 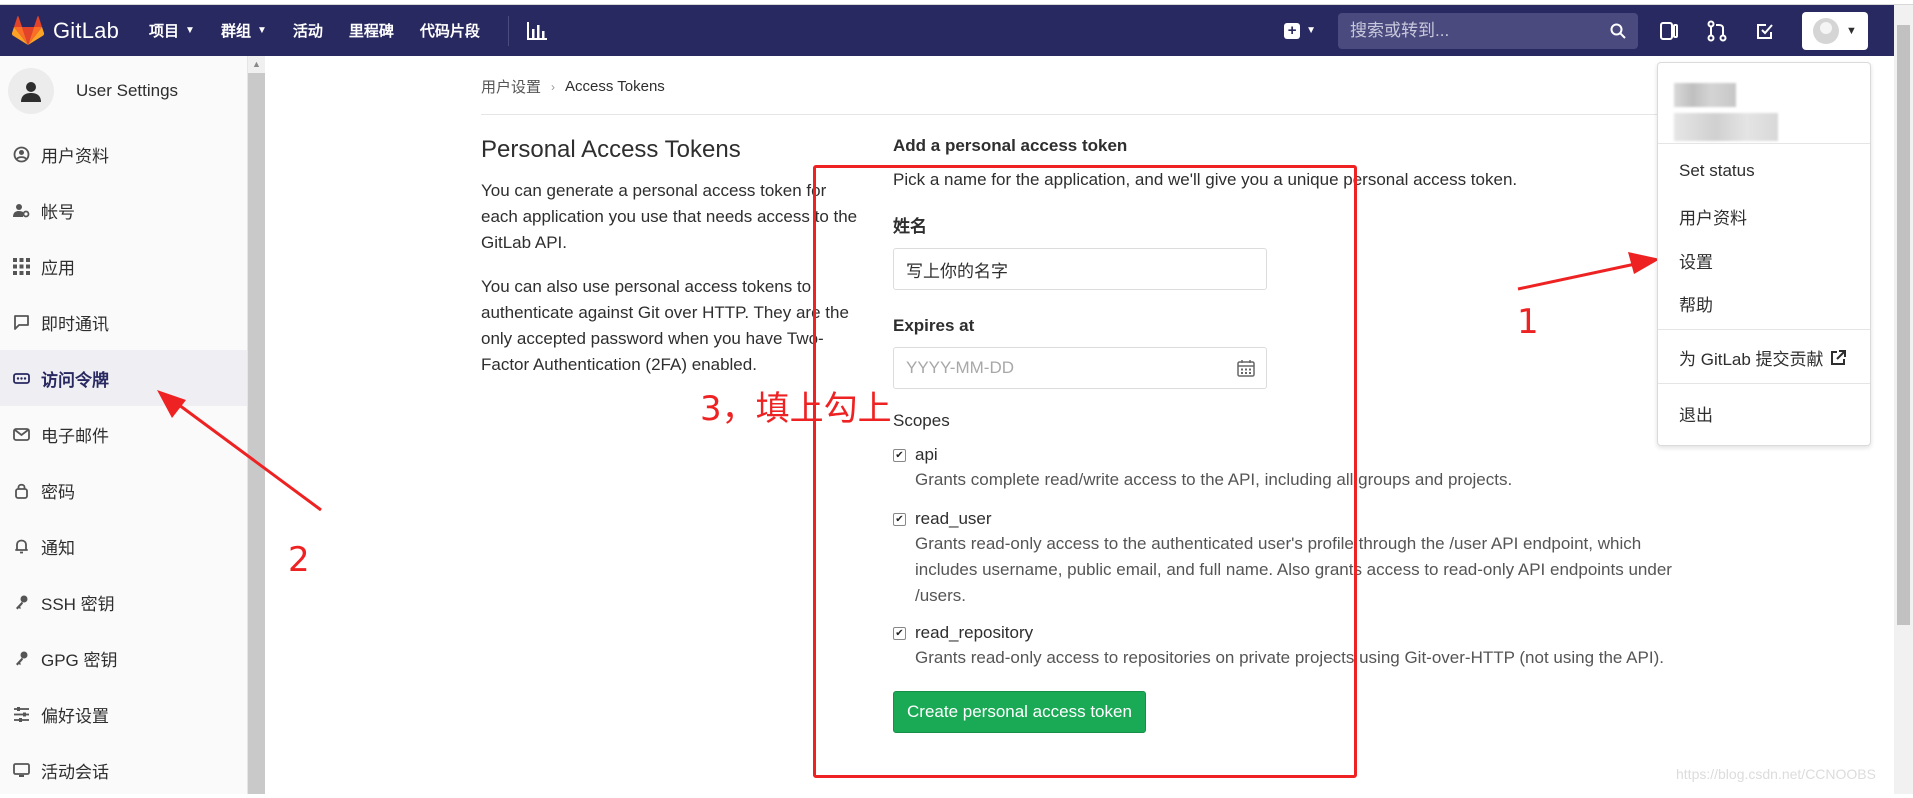 What do you see at coordinates (123, 378) in the screenshot?
I see `sidebar-item-access-tokens: 访问令牌` at bounding box center [123, 378].